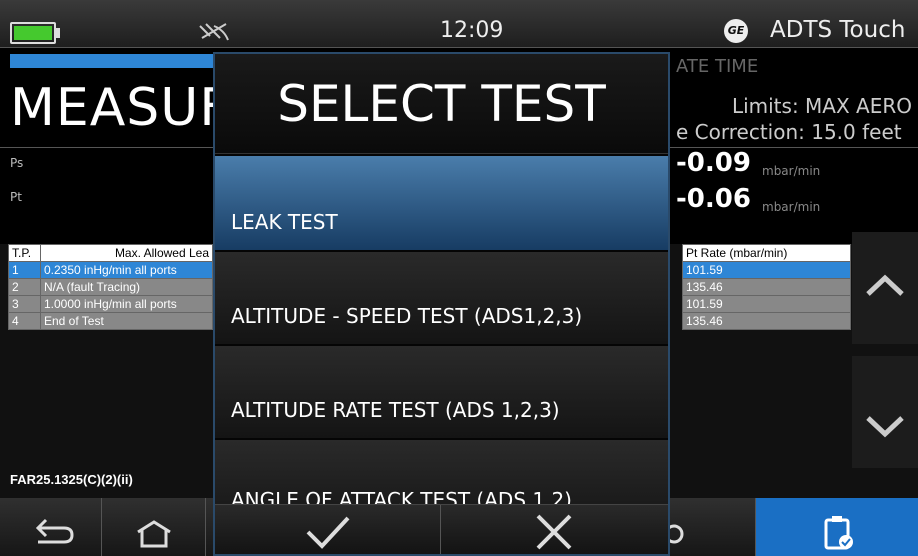 The image size is (918, 556). What do you see at coordinates (441, 104) in the screenshot?
I see `dialog-title: SELECT TEST` at bounding box center [441, 104].